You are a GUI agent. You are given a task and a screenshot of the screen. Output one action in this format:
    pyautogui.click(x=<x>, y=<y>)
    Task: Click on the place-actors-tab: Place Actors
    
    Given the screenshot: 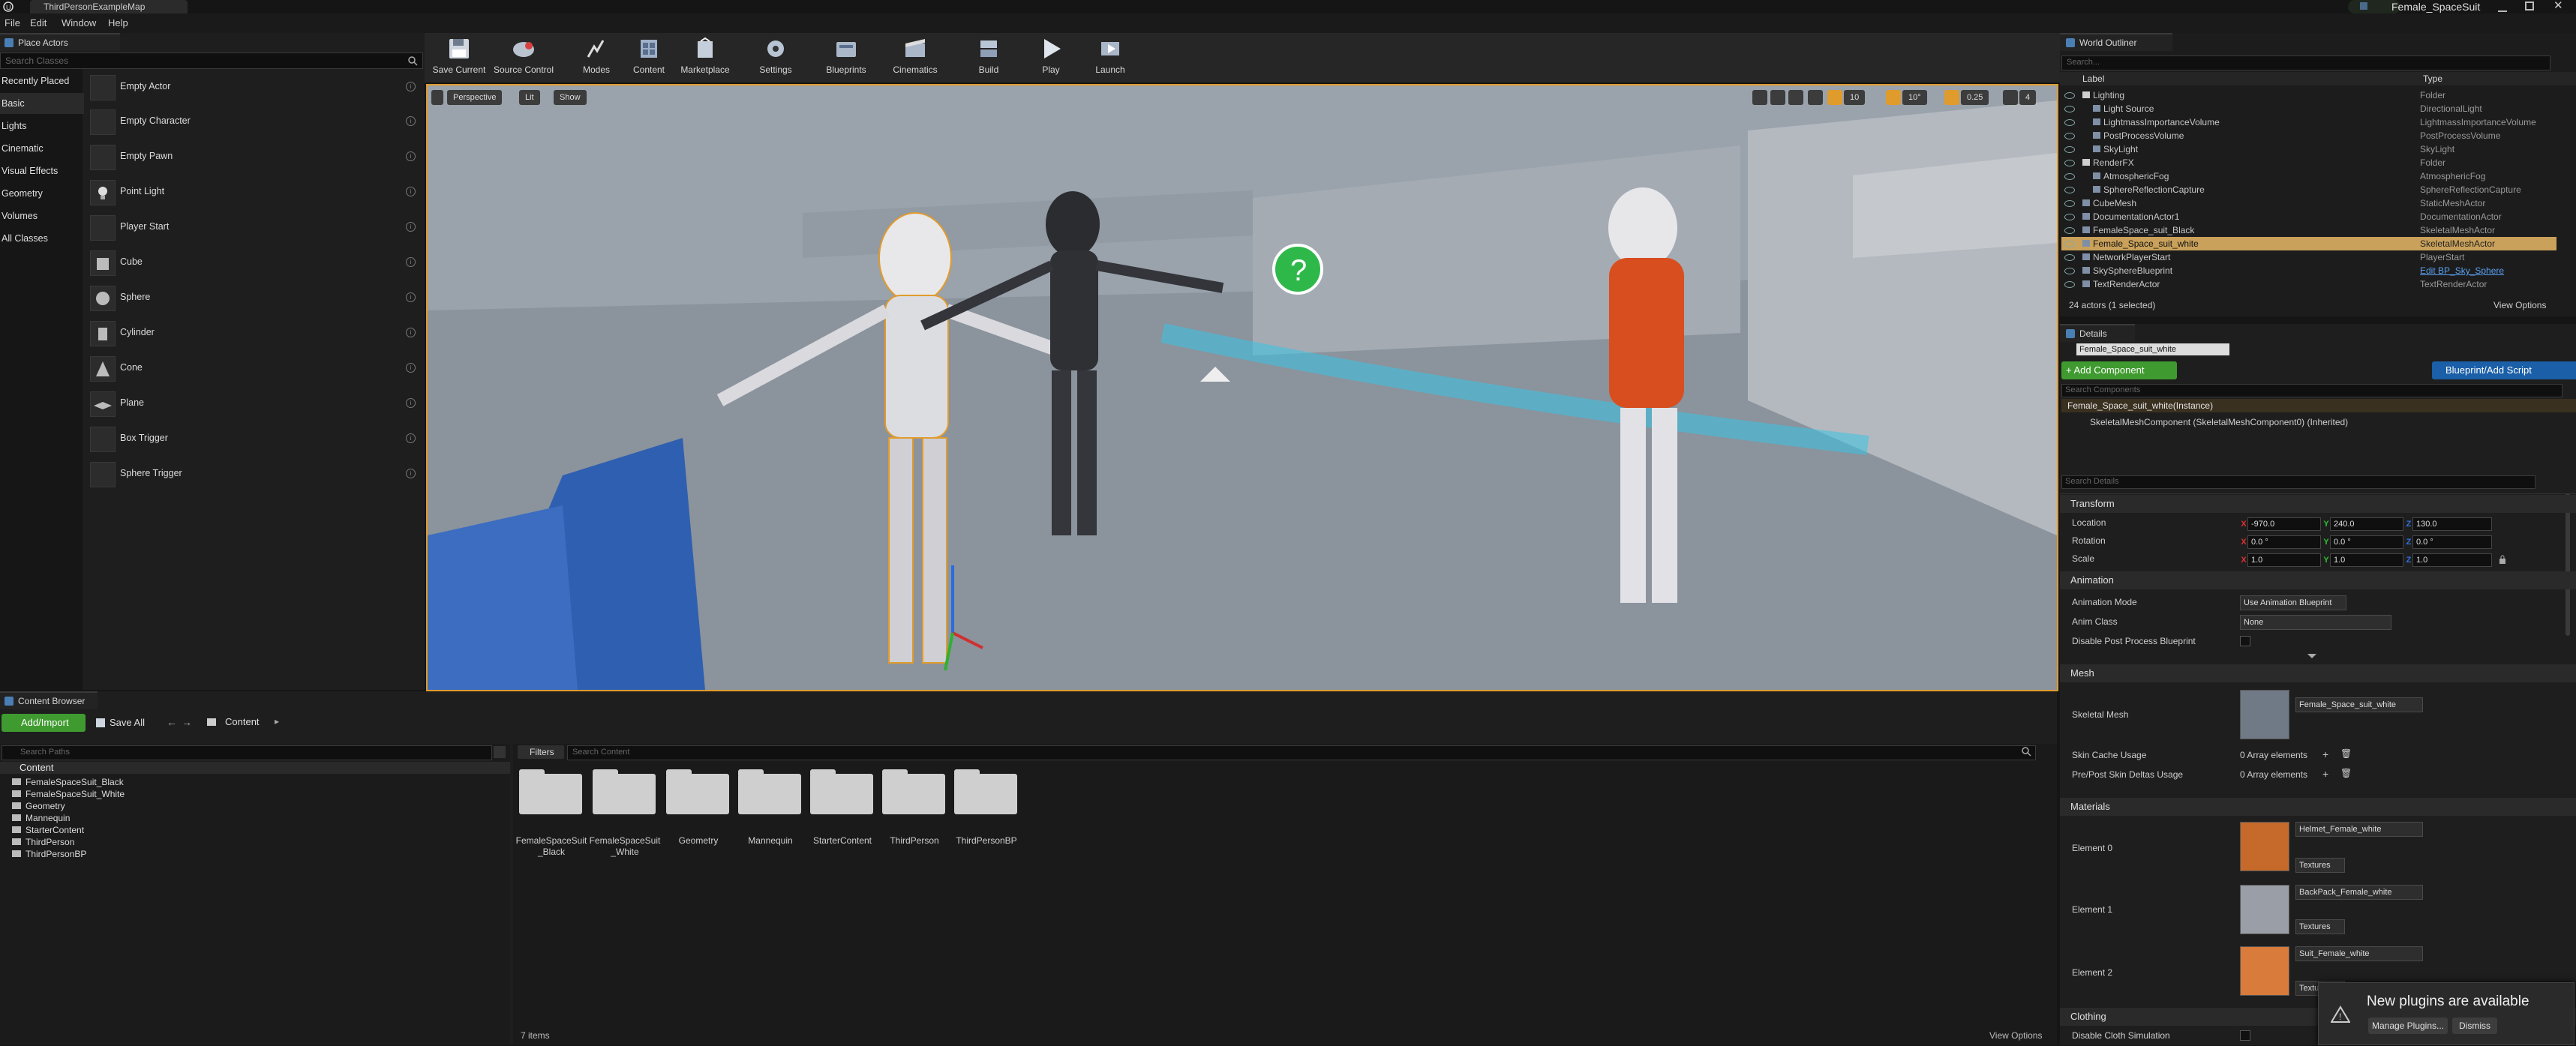 What is the action you would take?
    pyautogui.click(x=60, y=42)
    